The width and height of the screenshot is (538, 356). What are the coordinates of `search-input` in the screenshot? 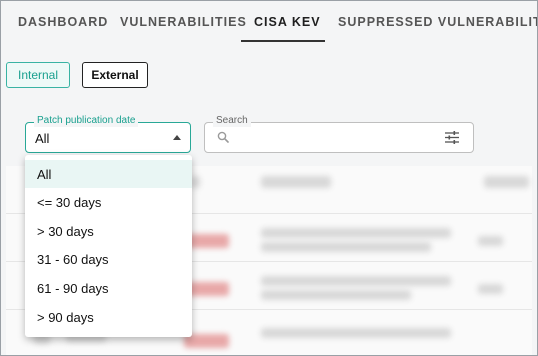 It's located at (341, 139).